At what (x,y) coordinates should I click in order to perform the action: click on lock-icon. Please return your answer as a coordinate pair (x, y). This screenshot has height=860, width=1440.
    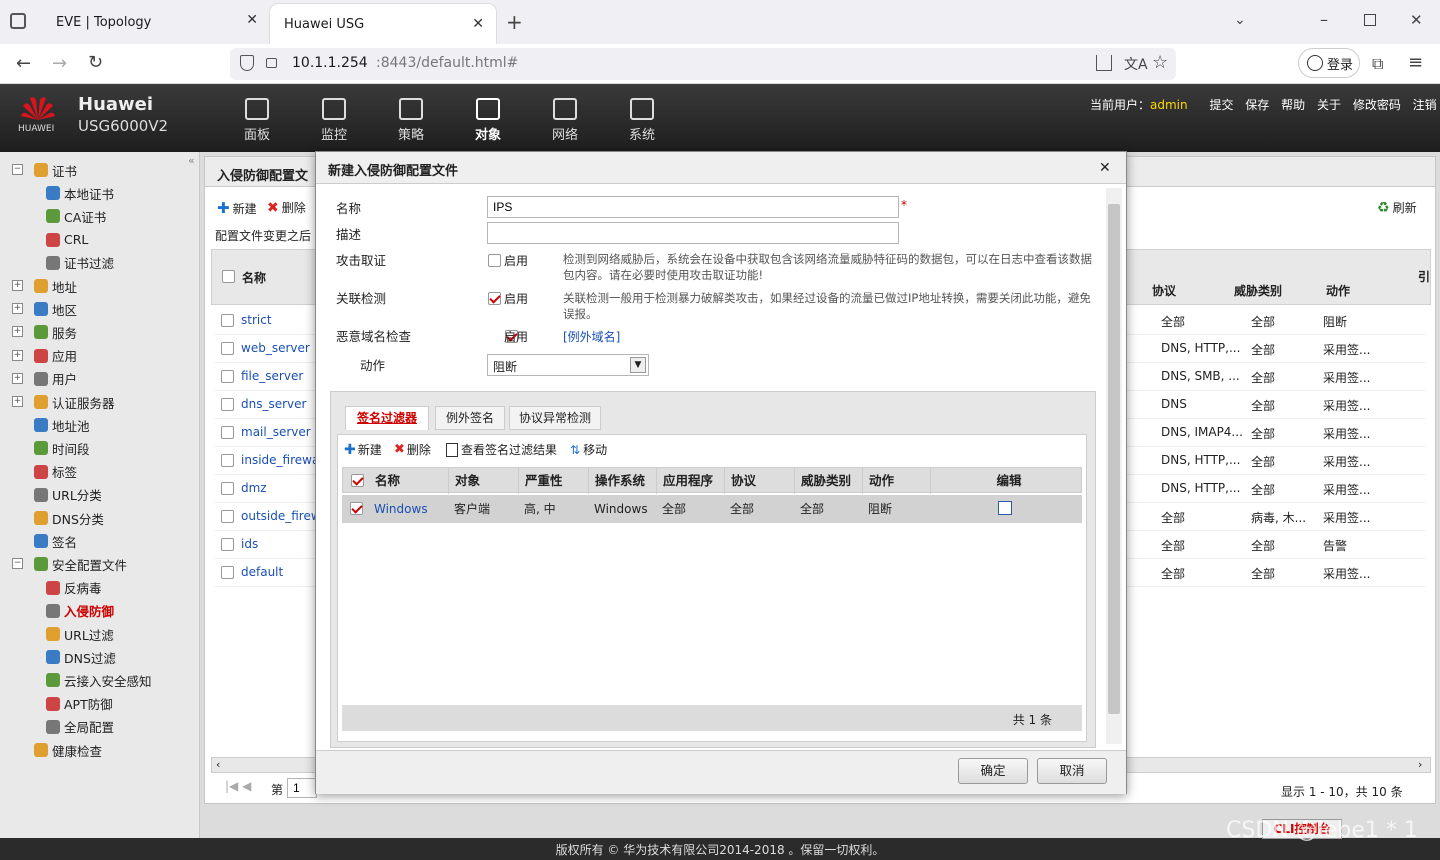
    Looking at the image, I should click on (271, 63).